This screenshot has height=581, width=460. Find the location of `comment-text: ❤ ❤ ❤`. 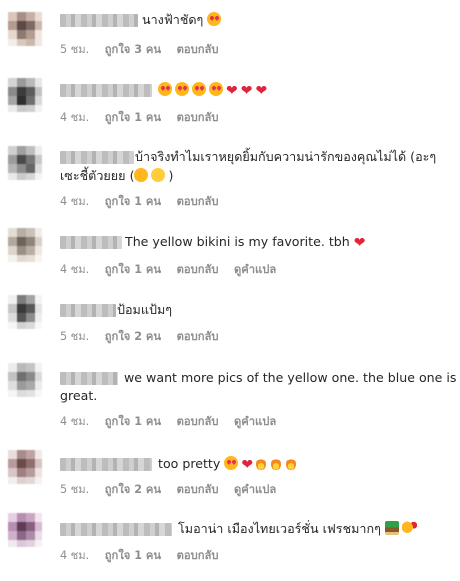

comment-text: ❤ ❤ ❤ is located at coordinates (214, 90).